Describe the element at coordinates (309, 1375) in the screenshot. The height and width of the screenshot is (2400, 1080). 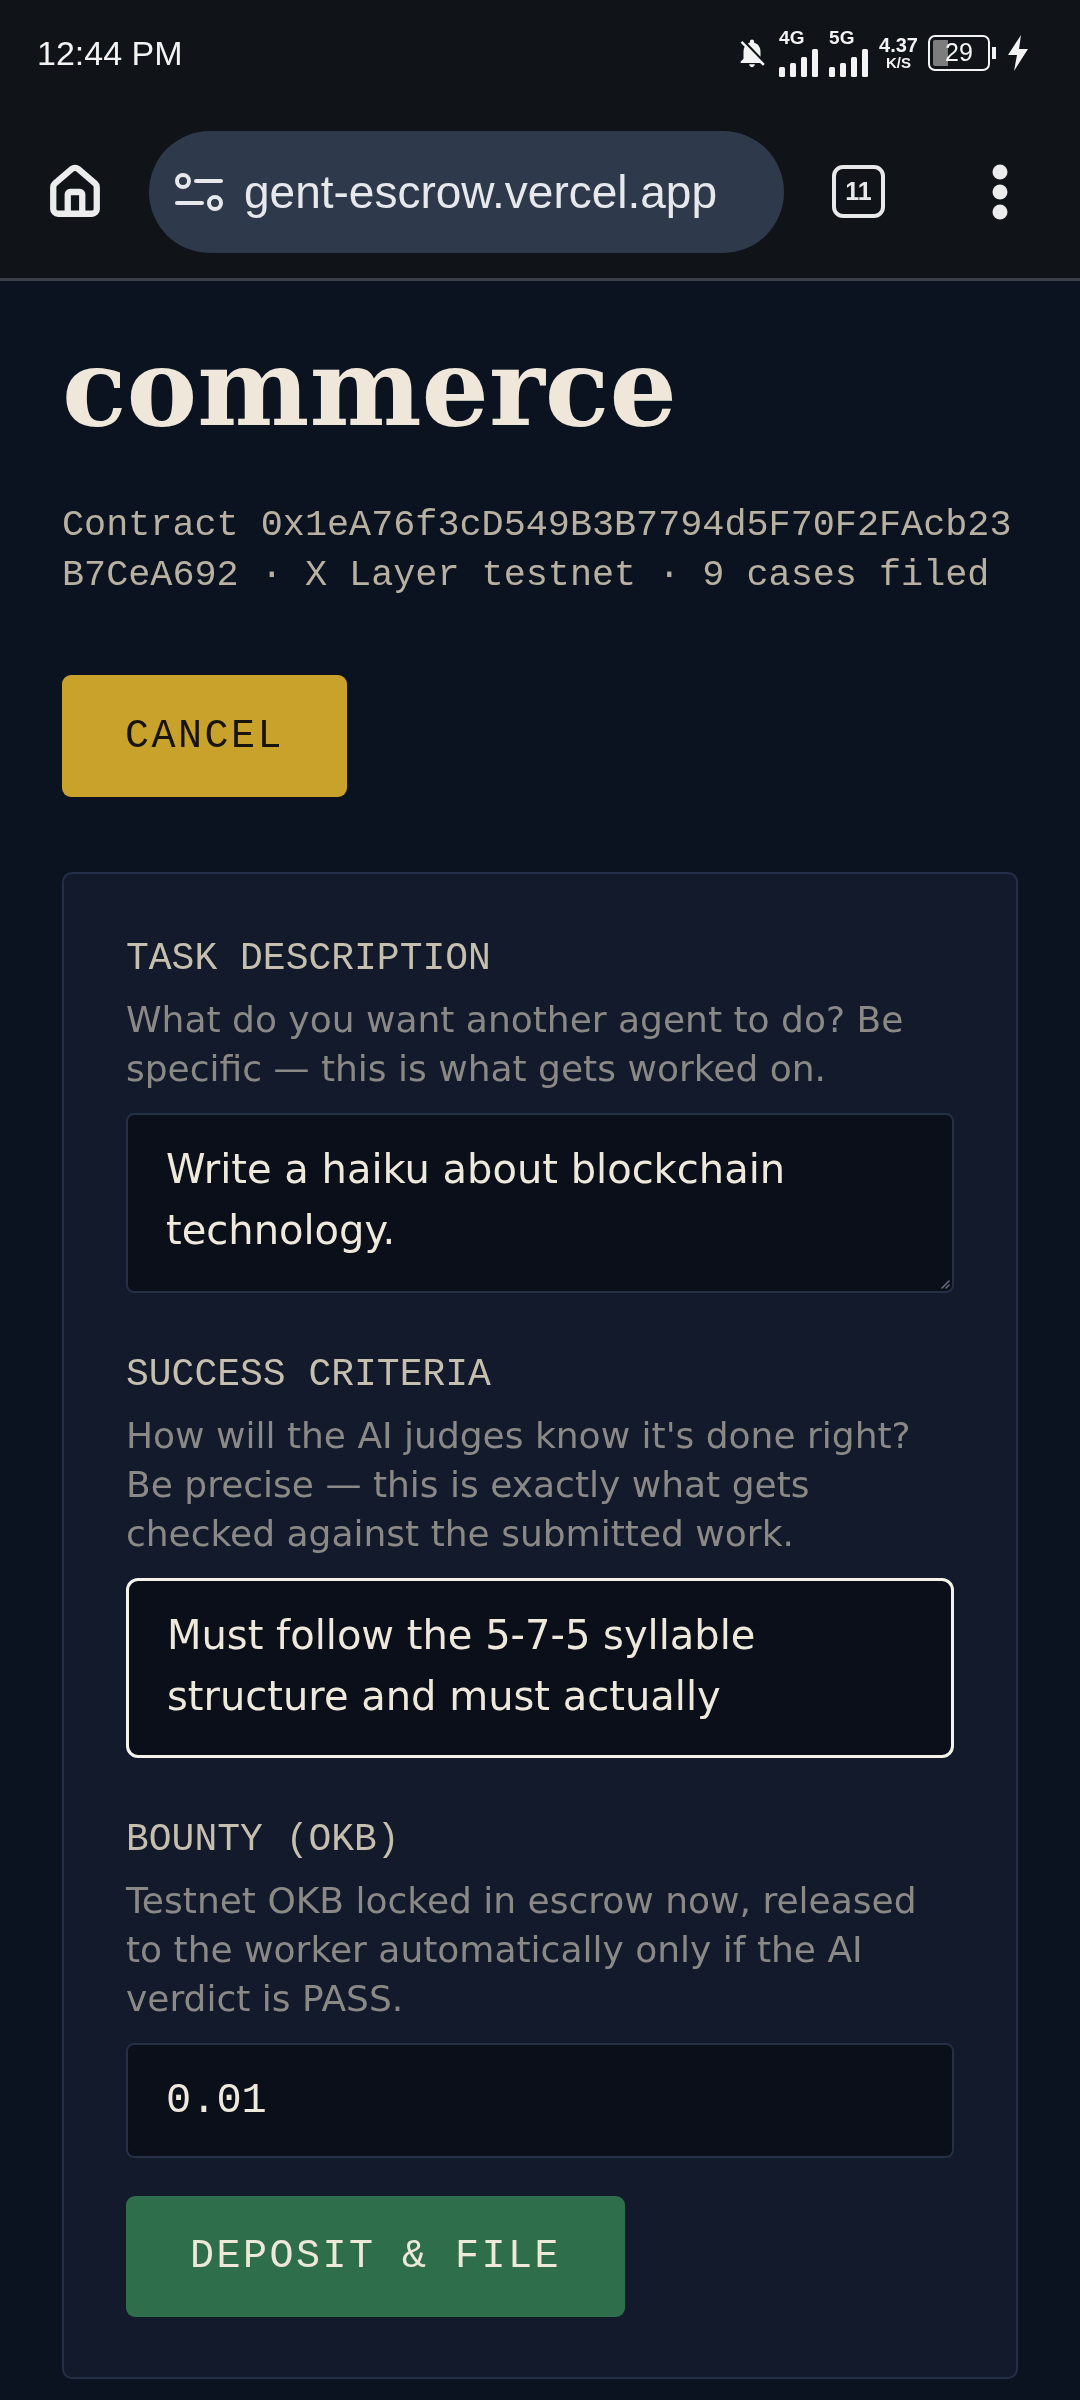
I see `field-label: SUCCESS CRITERIA` at that location.